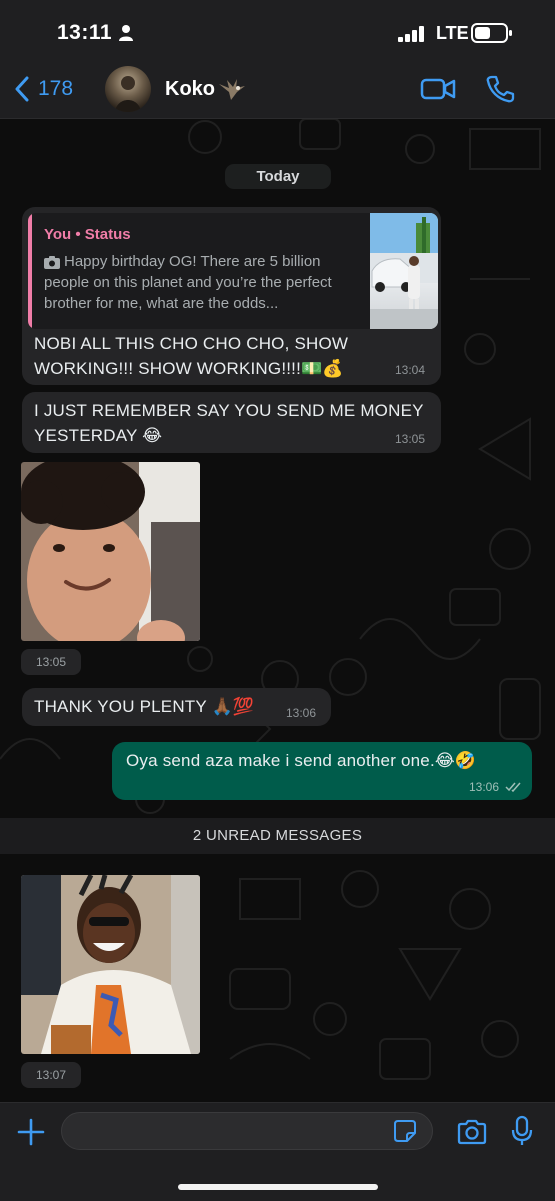  Describe the element at coordinates (144, 706) in the screenshot. I see `message-text: THANK YOU PLENTY 🙏🏾💯` at that location.